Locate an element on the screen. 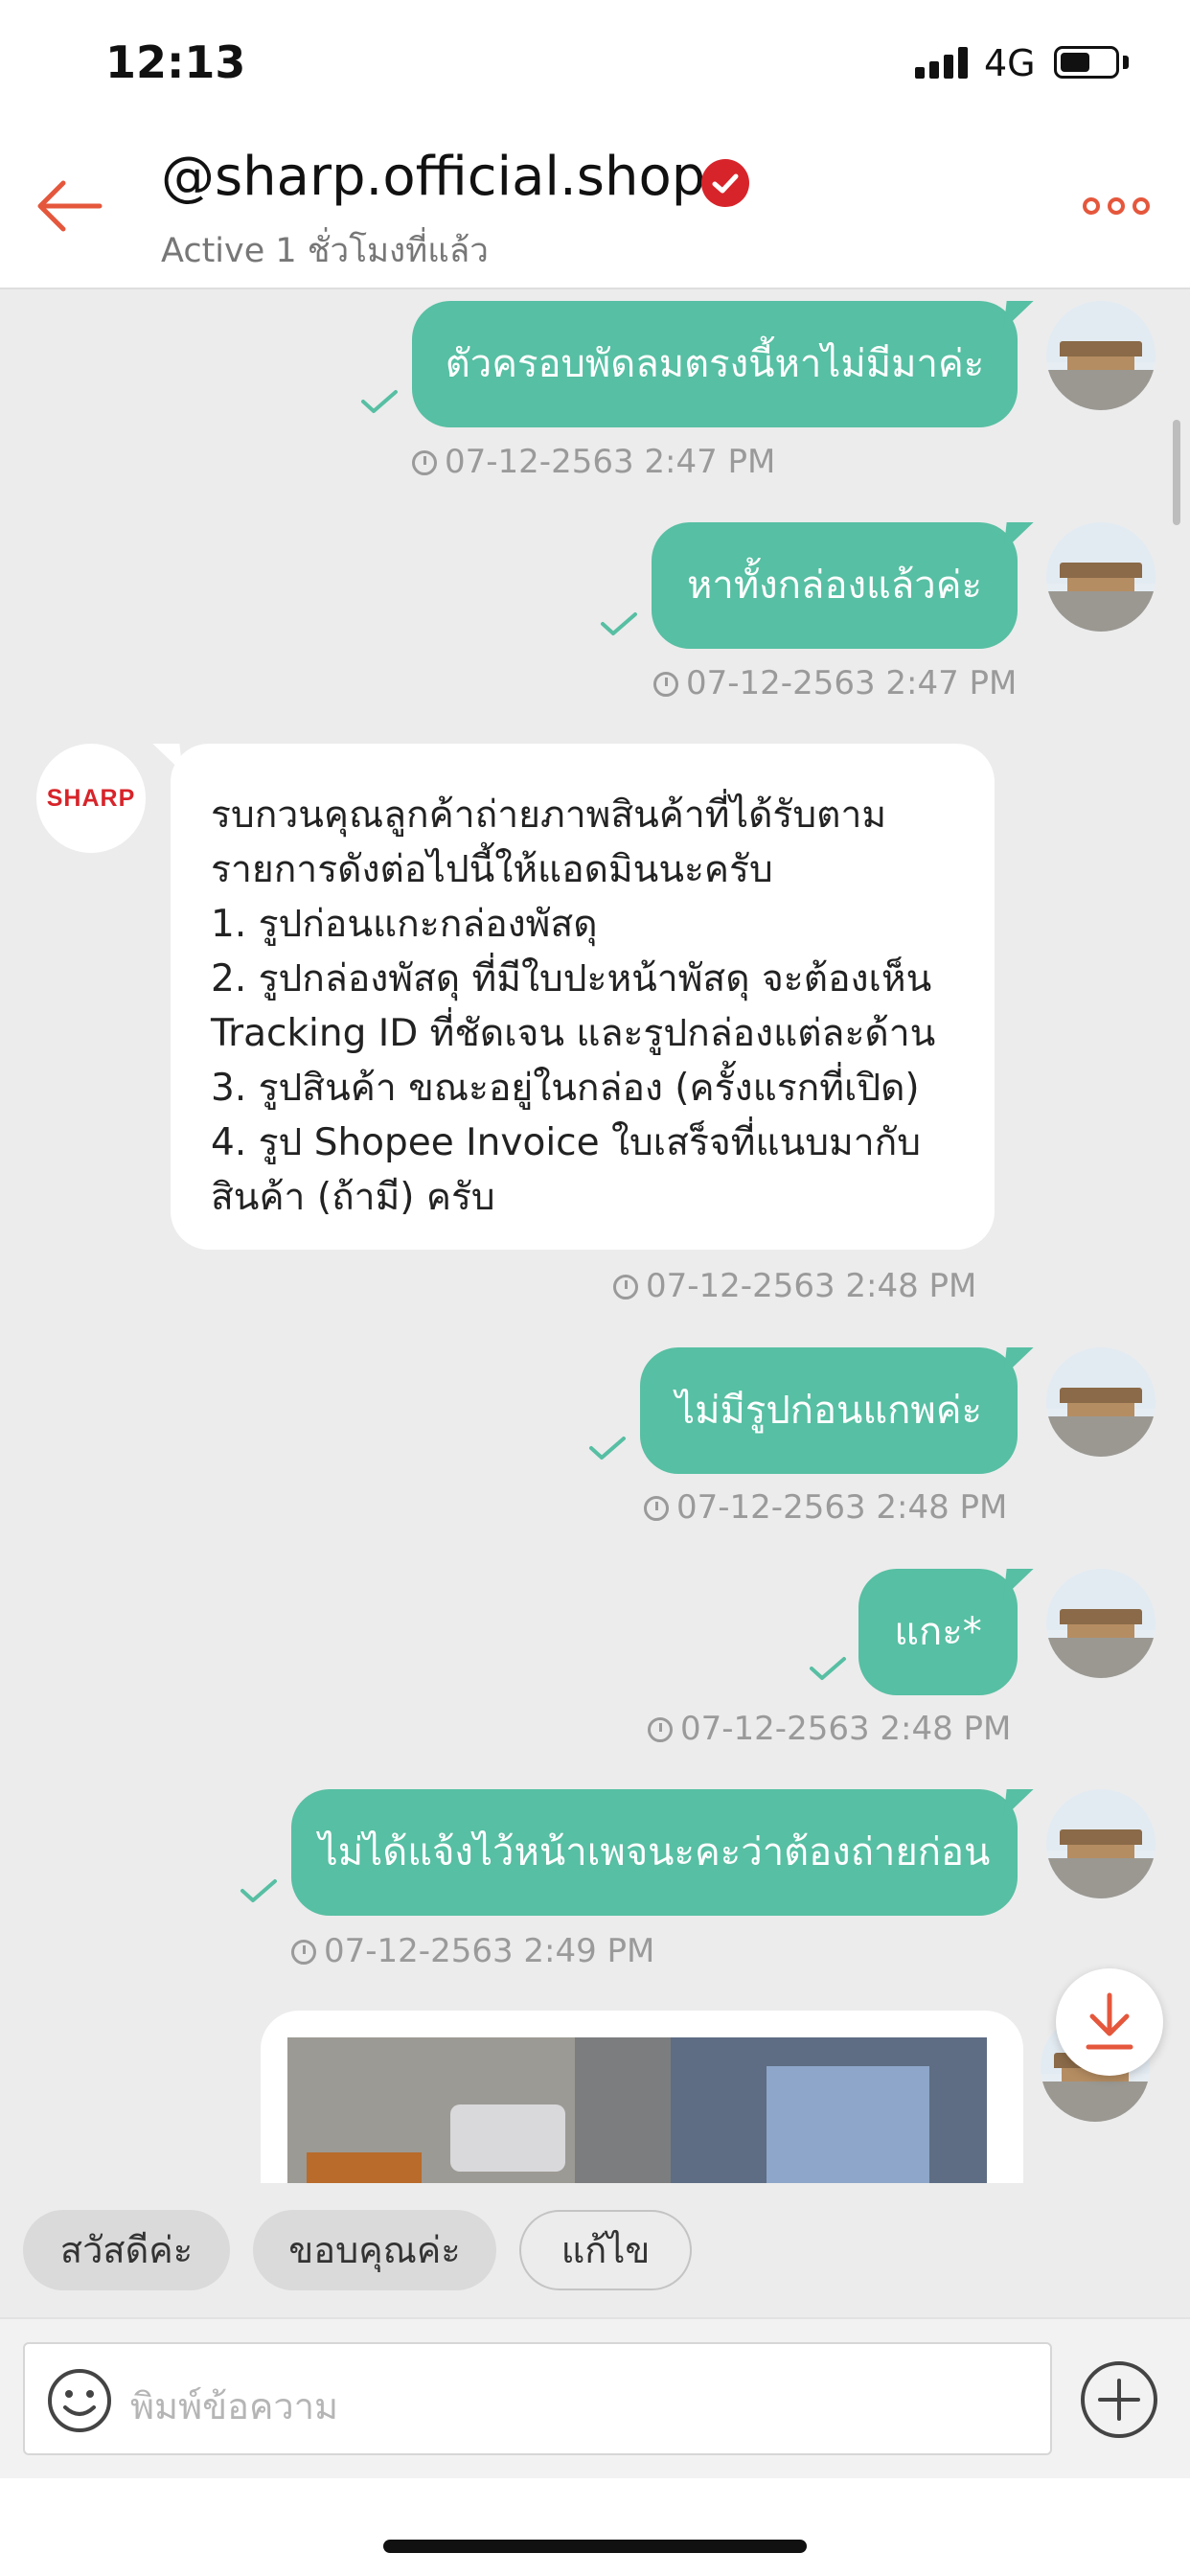  message-line: สินค้า (ถ้ามี) ครับ is located at coordinates (353, 1197).